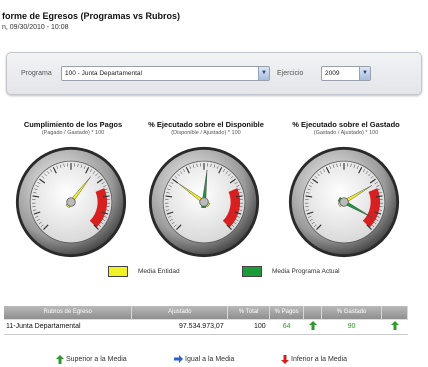 Image resolution: width=428 pixels, height=367 pixels. Describe the element at coordinates (346, 124) in the screenshot. I see `gauge-3-title: % Ejecutado sobre el Gastado` at that location.